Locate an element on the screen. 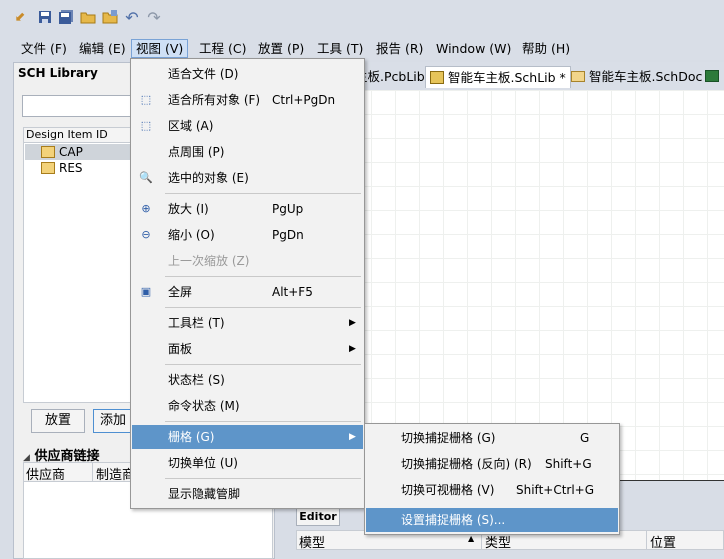 This screenshot has width=724, height=559. menu-item-toggle-snap-grid-reverse: 切换捕捉栅格 (反向) (R) Shift+G is located at coordinates (492, 464).